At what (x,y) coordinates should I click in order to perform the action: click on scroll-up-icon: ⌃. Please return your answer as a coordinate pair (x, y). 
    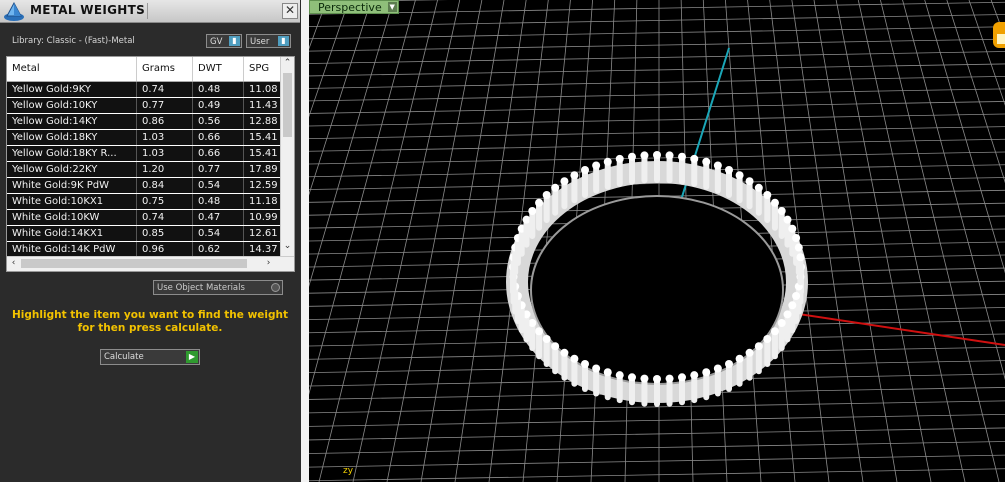
    Looking at the image, I should click on (287, 63).